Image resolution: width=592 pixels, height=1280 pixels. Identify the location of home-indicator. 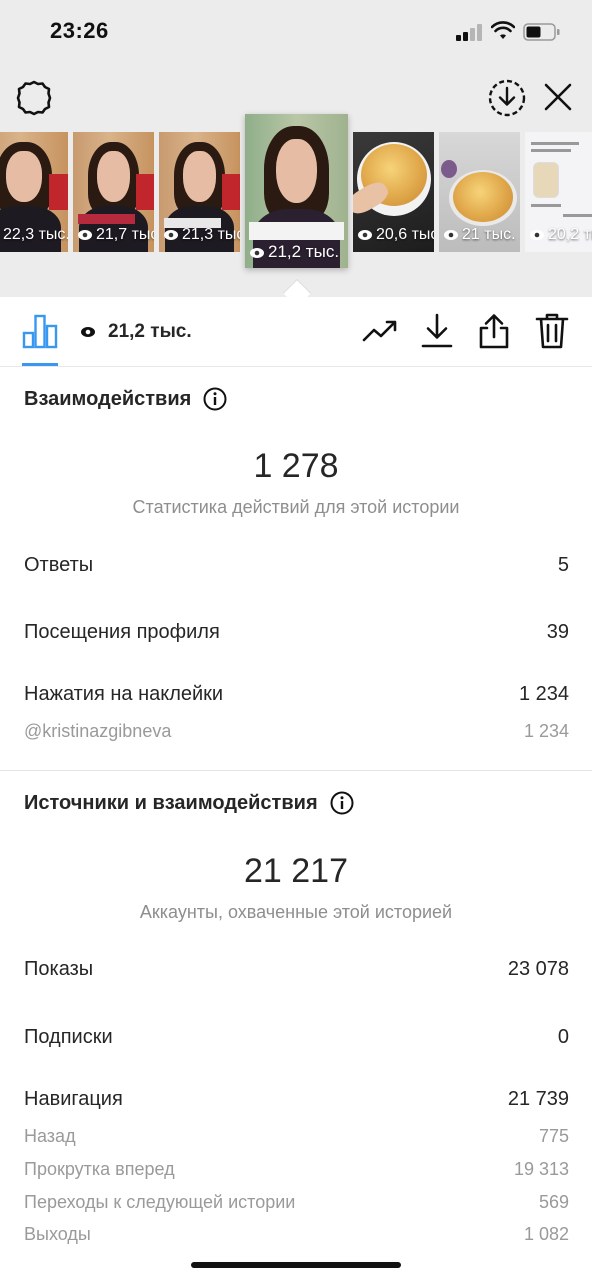
(296, 1265).